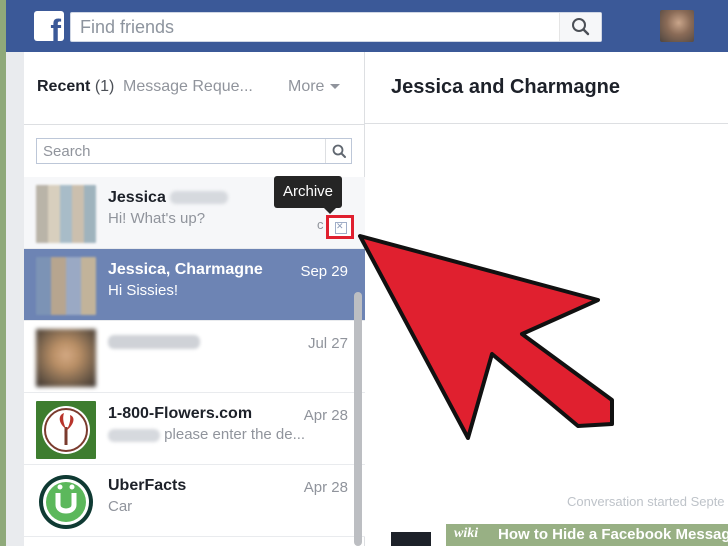  What do you see at coordinates (194, 124) in the screenshot?
I see `divider` at bounding box center [194, 124].